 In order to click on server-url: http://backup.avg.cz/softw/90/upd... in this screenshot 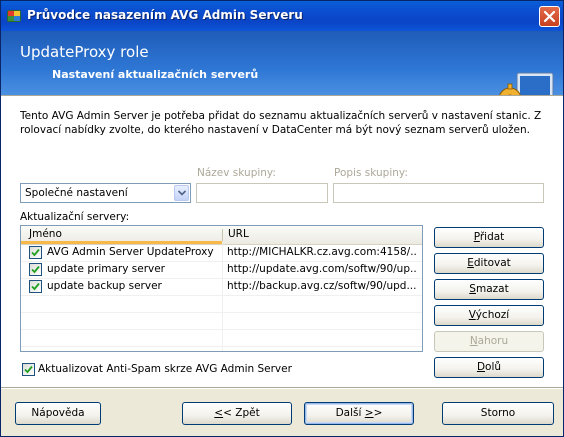, I will do `click(322, 286)`.